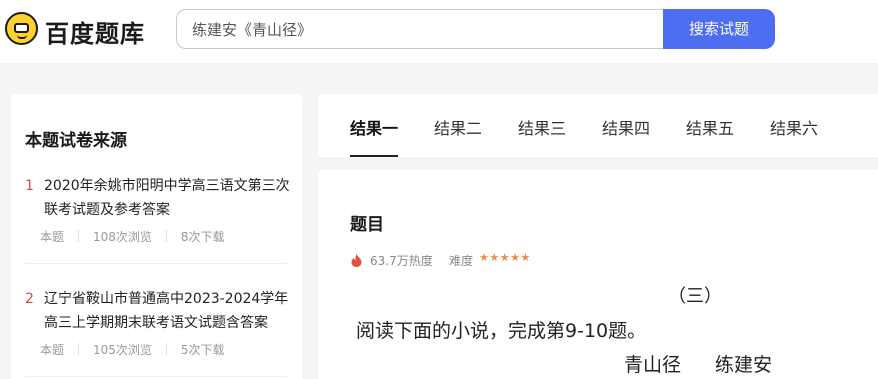 The width and height of the screenshot is (878, 379). What do you see at coordinates (356, 260) in the screenshot?
I see `fire-icon` at bounding box center [356, 260].